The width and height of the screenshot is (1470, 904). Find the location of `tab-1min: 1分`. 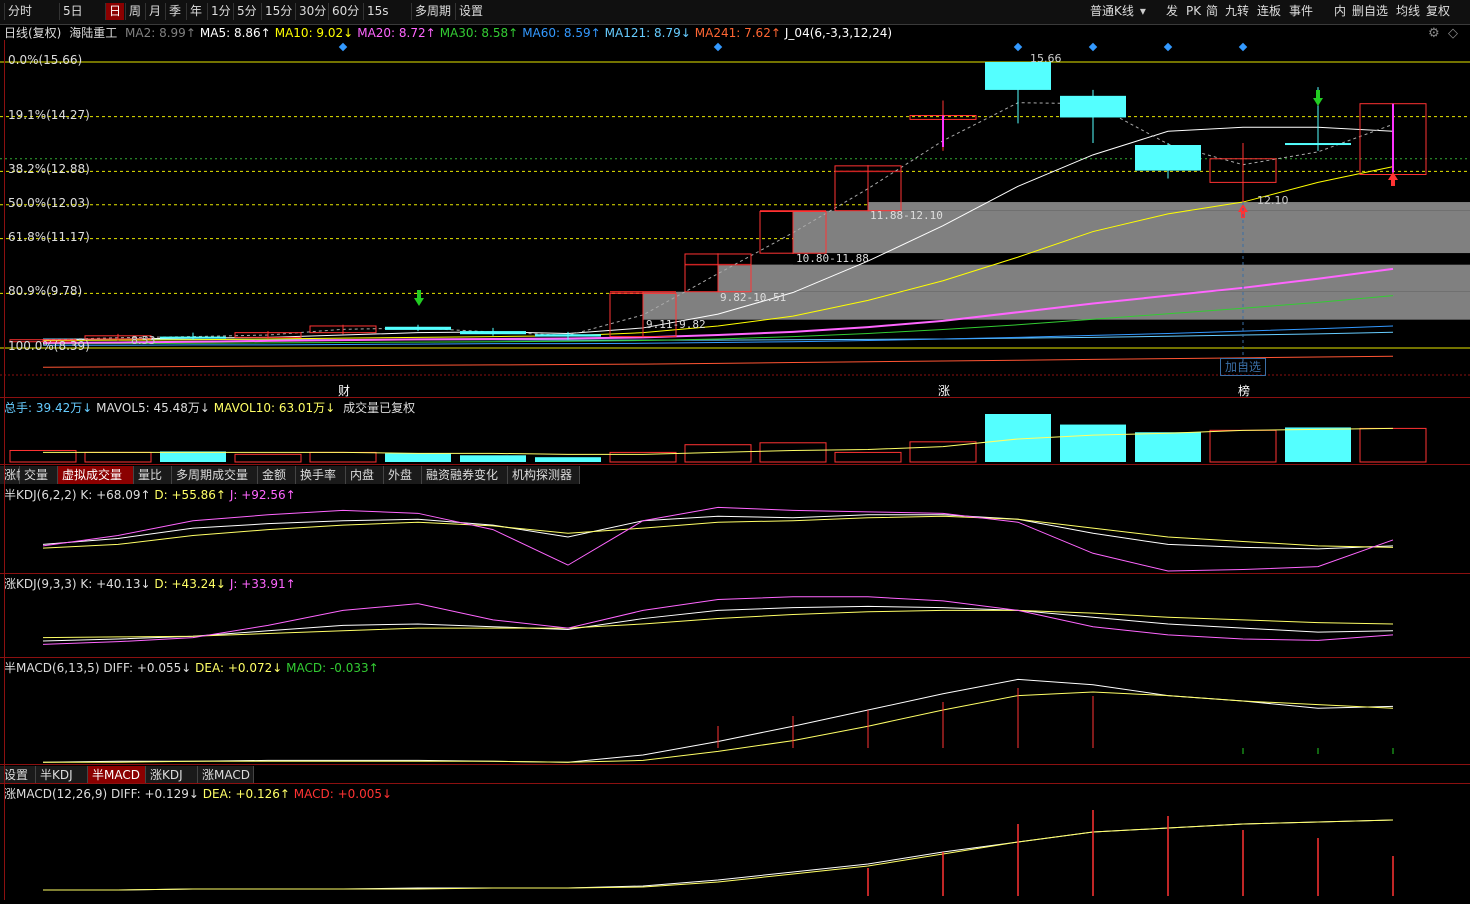

tab-1min: 1分 is located at coordinates (220, 11).